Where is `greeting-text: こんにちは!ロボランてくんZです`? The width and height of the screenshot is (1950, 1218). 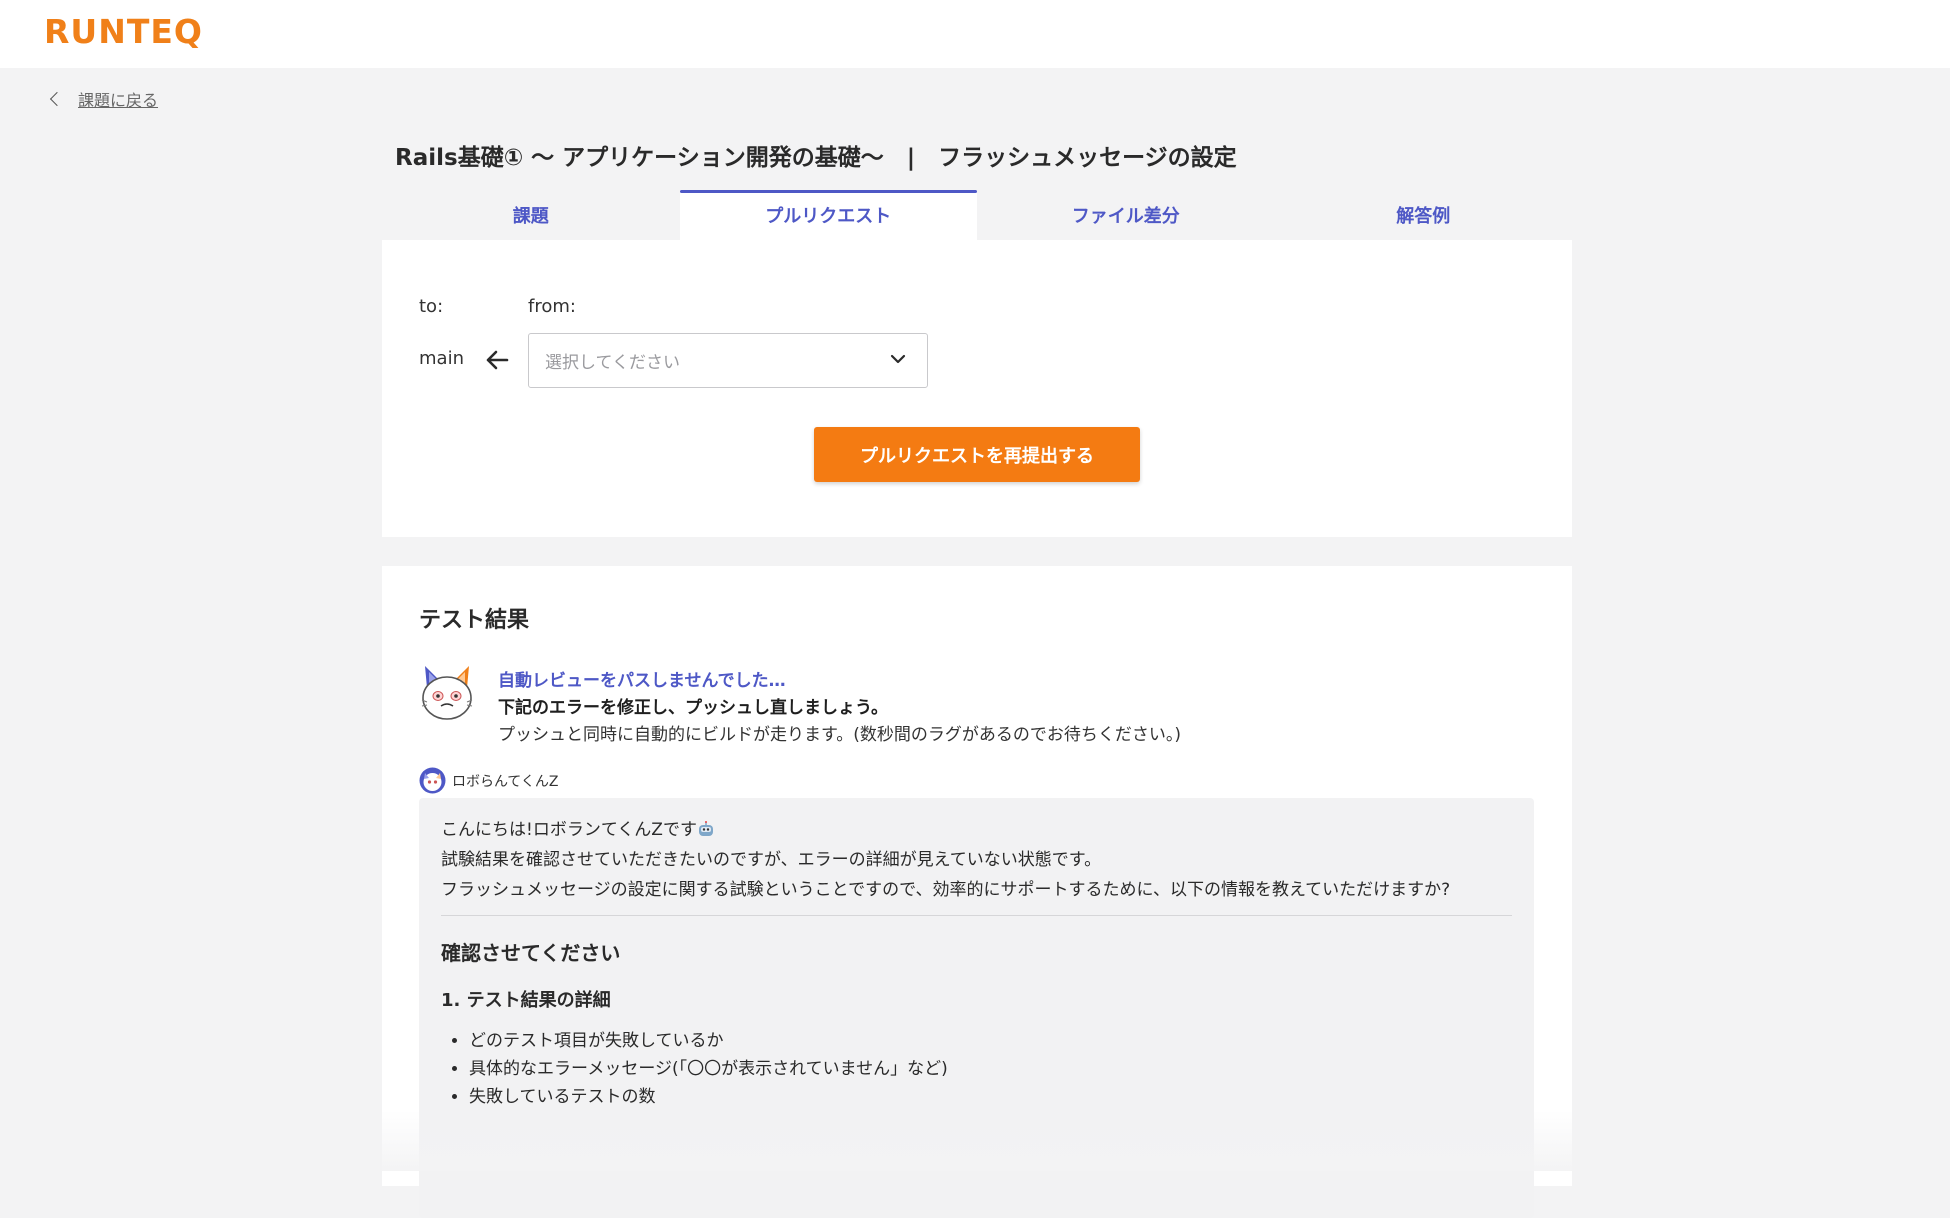 greeting-text: こんにちは!ロボランてくんZです is located at coordinates (569, 830).